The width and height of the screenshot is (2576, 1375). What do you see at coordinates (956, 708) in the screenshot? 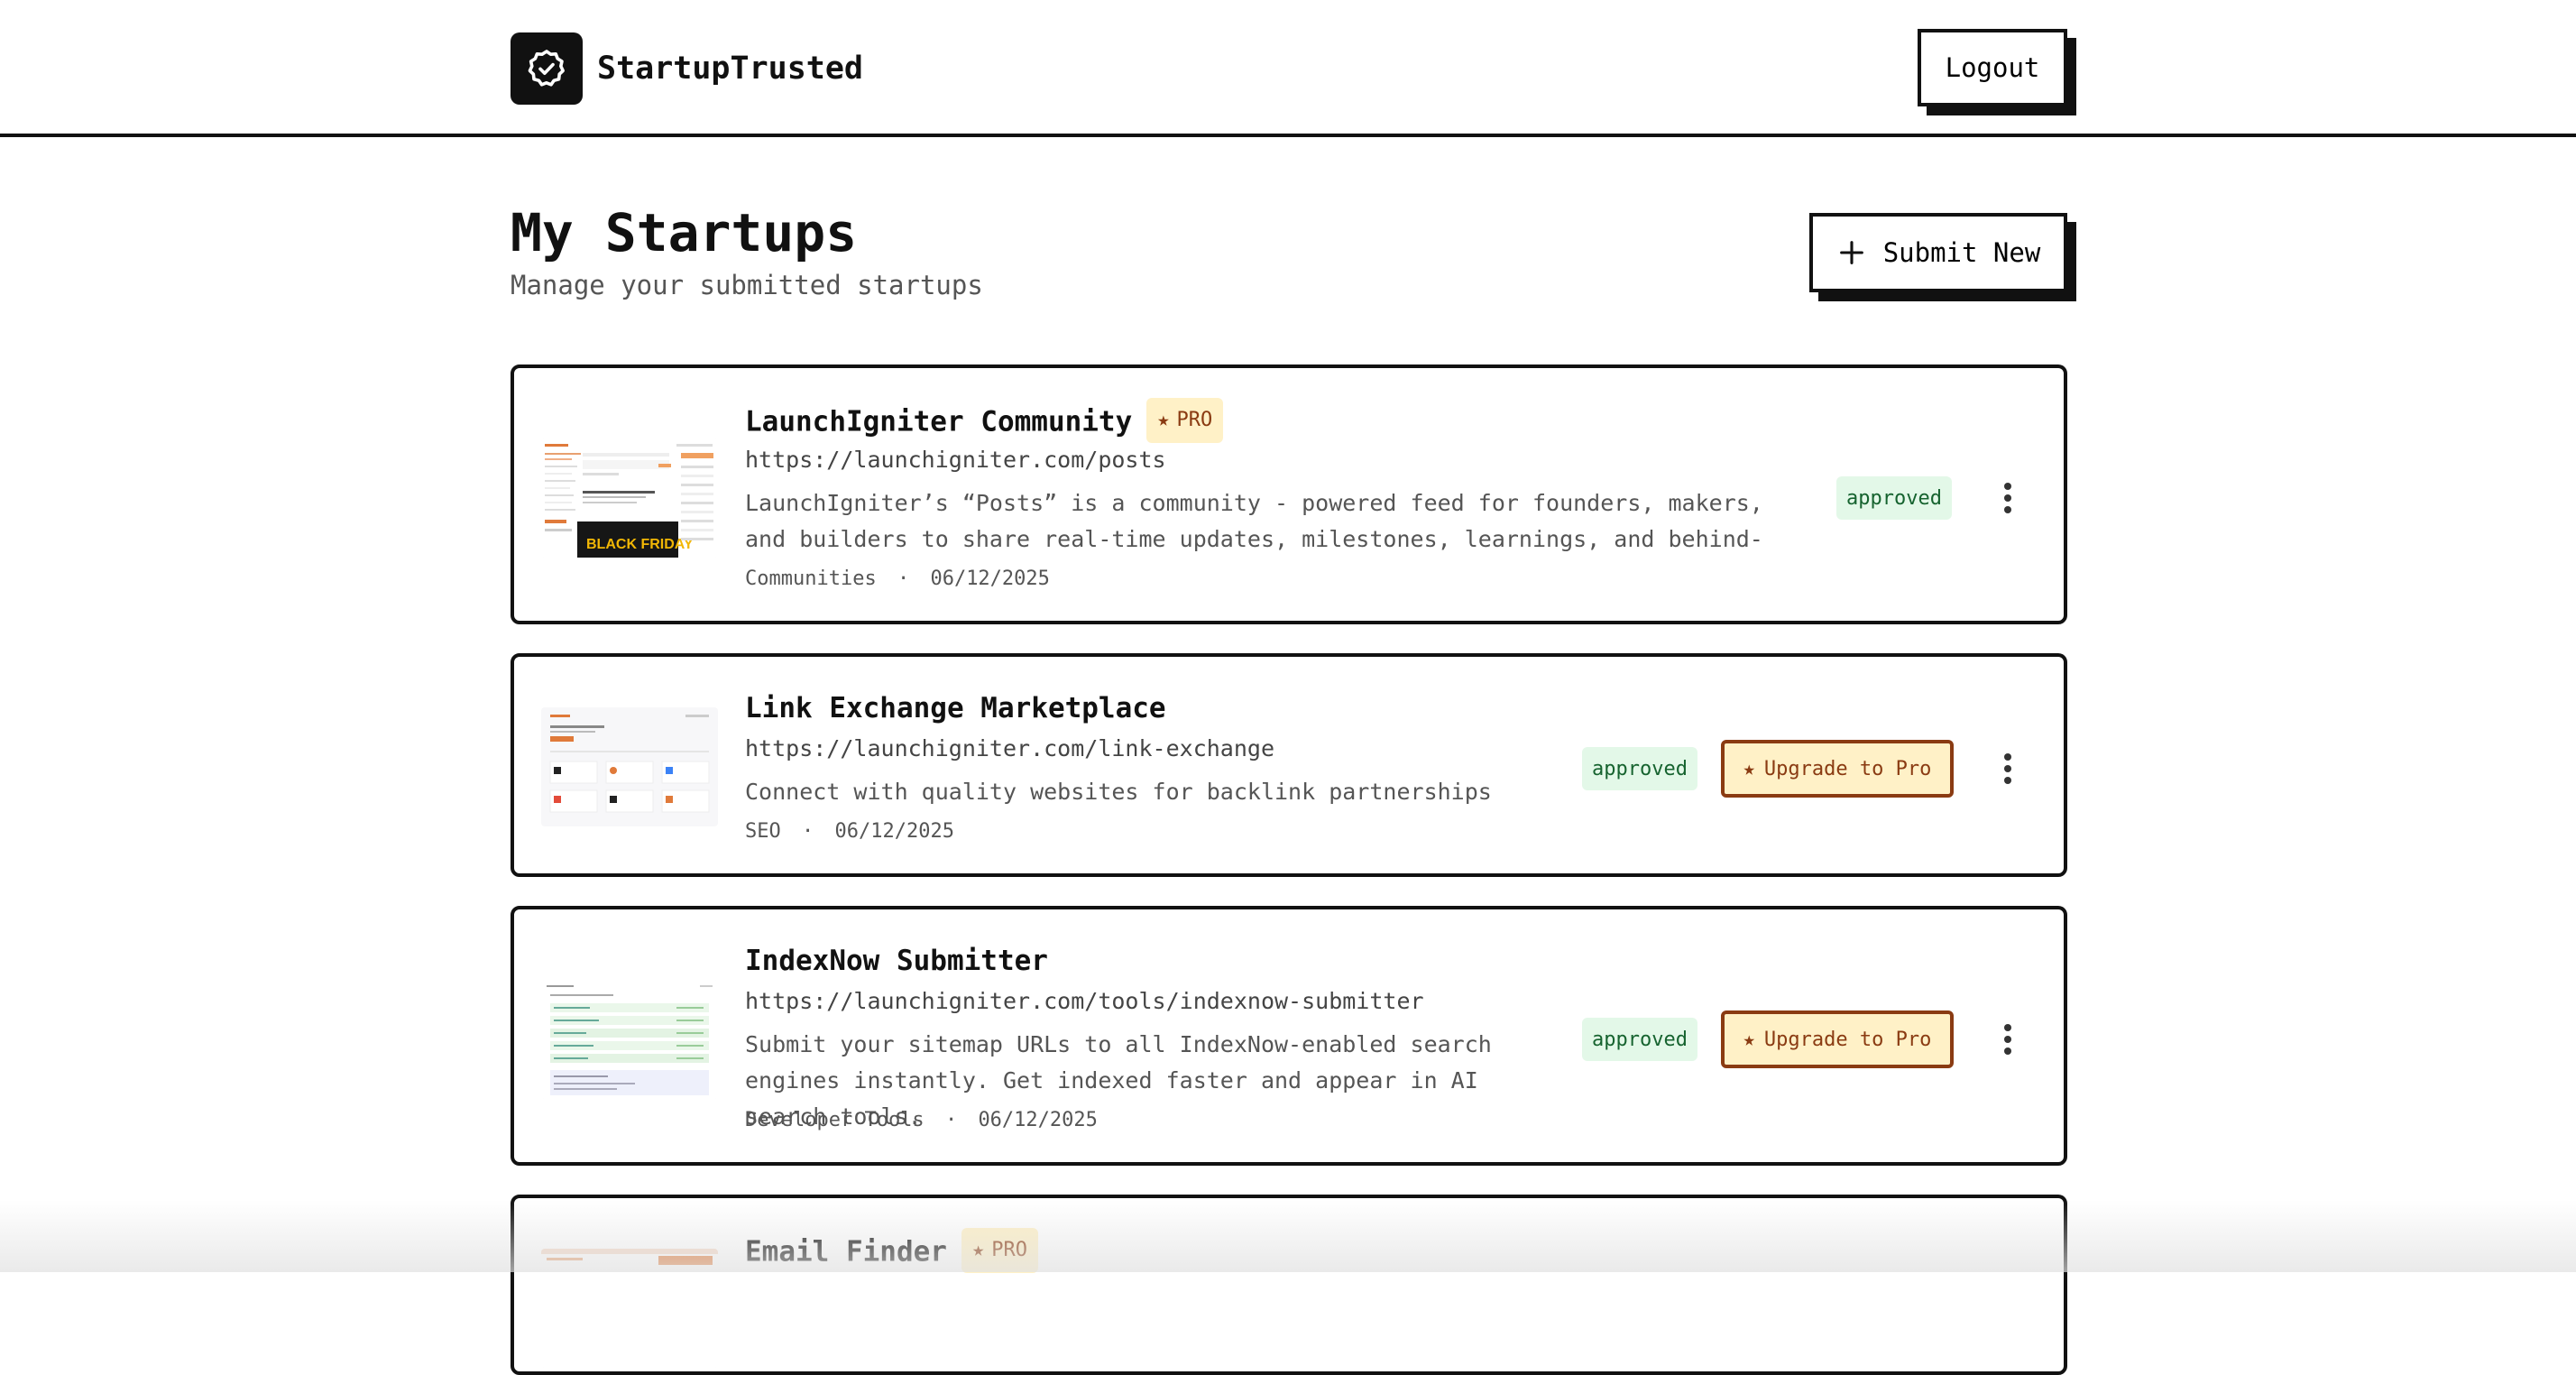
I see `startup-name: Link Exchange Marketplace` at bounding box center [956, 708].